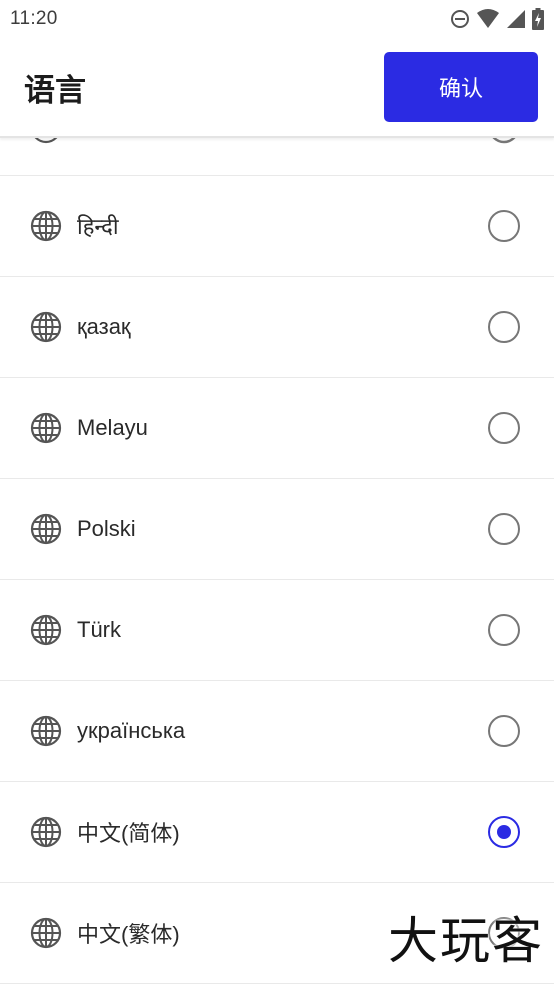  What do you see at coordinates (128, 934) in the screenshot?
I see `language-label: 中文(繁体)` at bounding box center [128, 934].